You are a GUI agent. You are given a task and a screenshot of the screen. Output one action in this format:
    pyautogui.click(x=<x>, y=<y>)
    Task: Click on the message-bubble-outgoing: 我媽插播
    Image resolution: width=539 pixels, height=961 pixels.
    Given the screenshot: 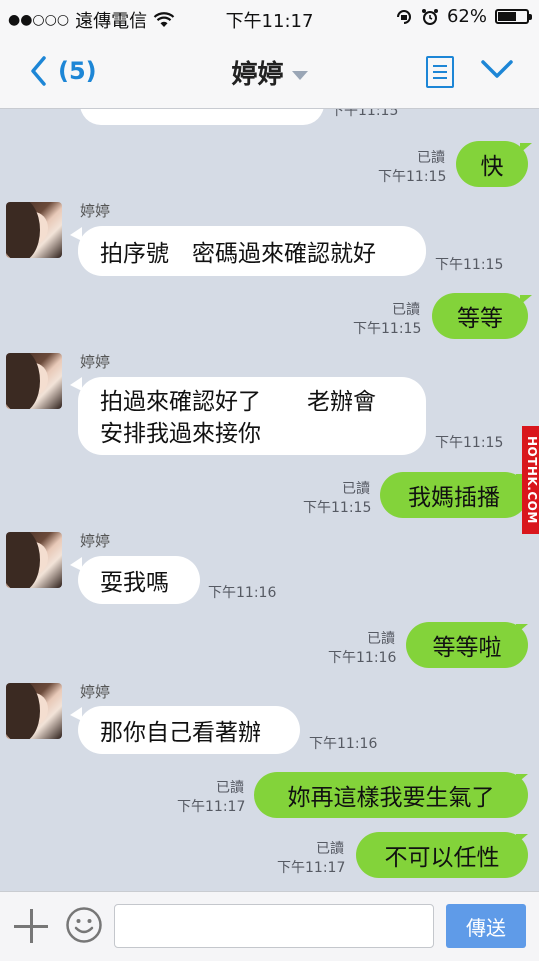 What is the action you would take?
    pyautogui.click(x=454, y=495)
    